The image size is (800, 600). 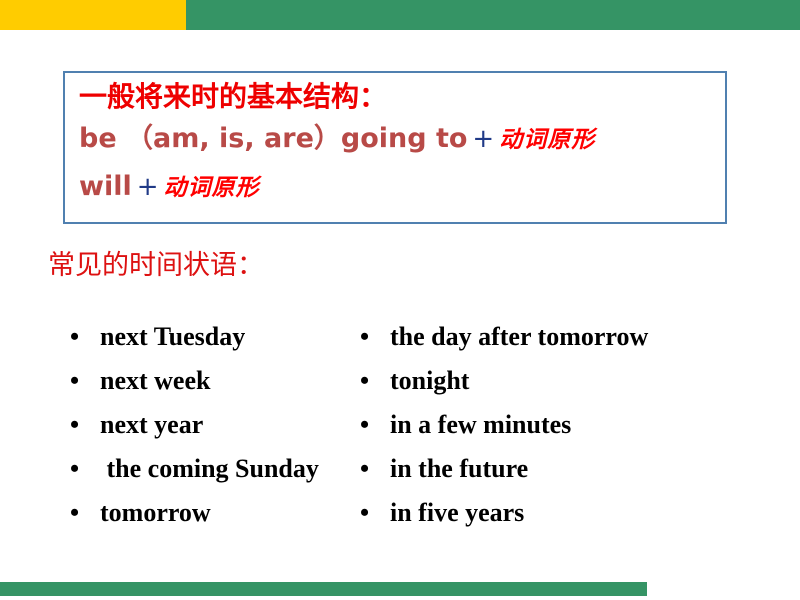 I want to click on list-item-label: the coming Sunday, so click(x=209, y=468).